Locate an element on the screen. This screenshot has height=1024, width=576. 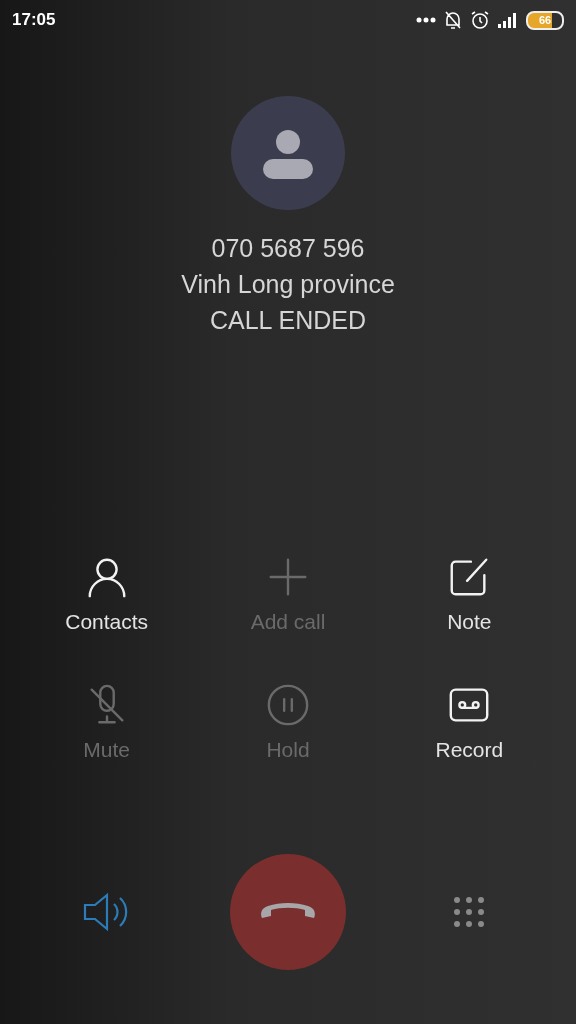
dialpad-icon is located at coordinates (469, 912).